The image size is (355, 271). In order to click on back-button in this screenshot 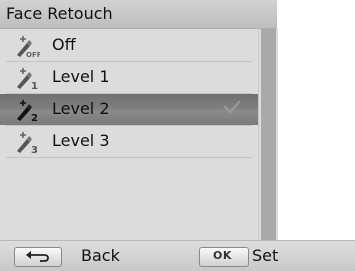, I will do `click(38, 257)`.